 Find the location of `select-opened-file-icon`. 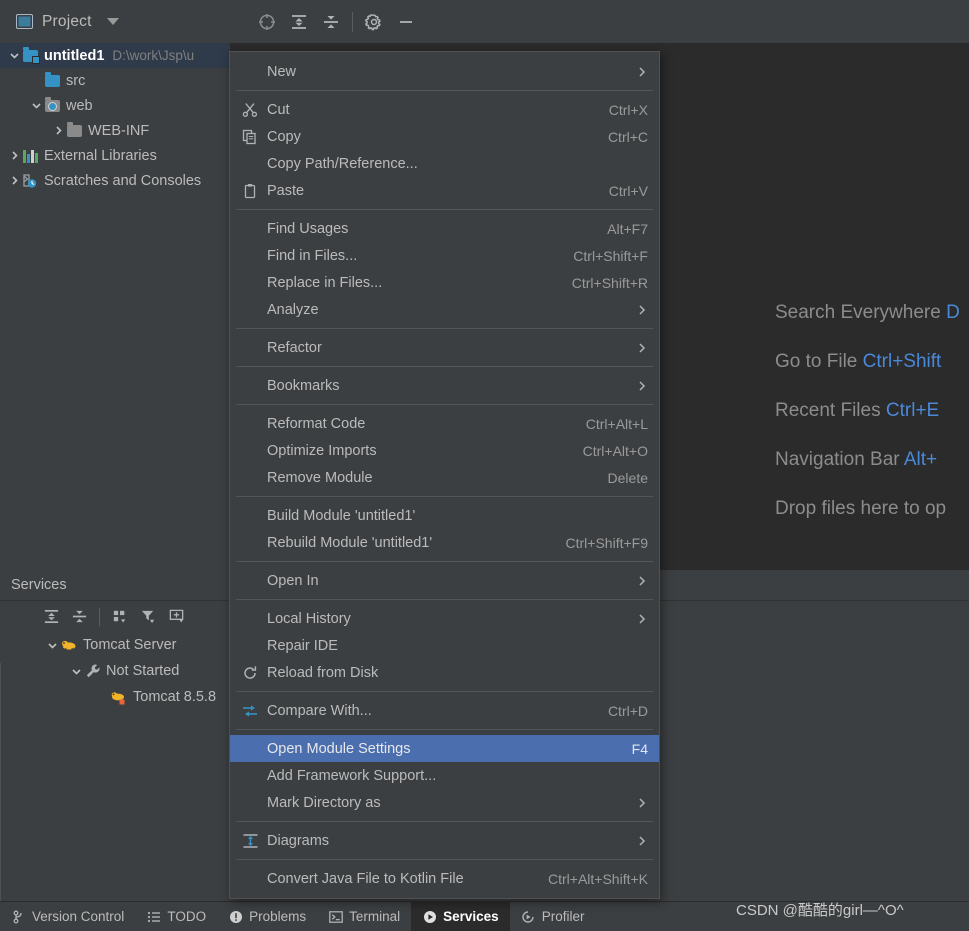

select-opened-file-icon is located at coordinates (267, 22).